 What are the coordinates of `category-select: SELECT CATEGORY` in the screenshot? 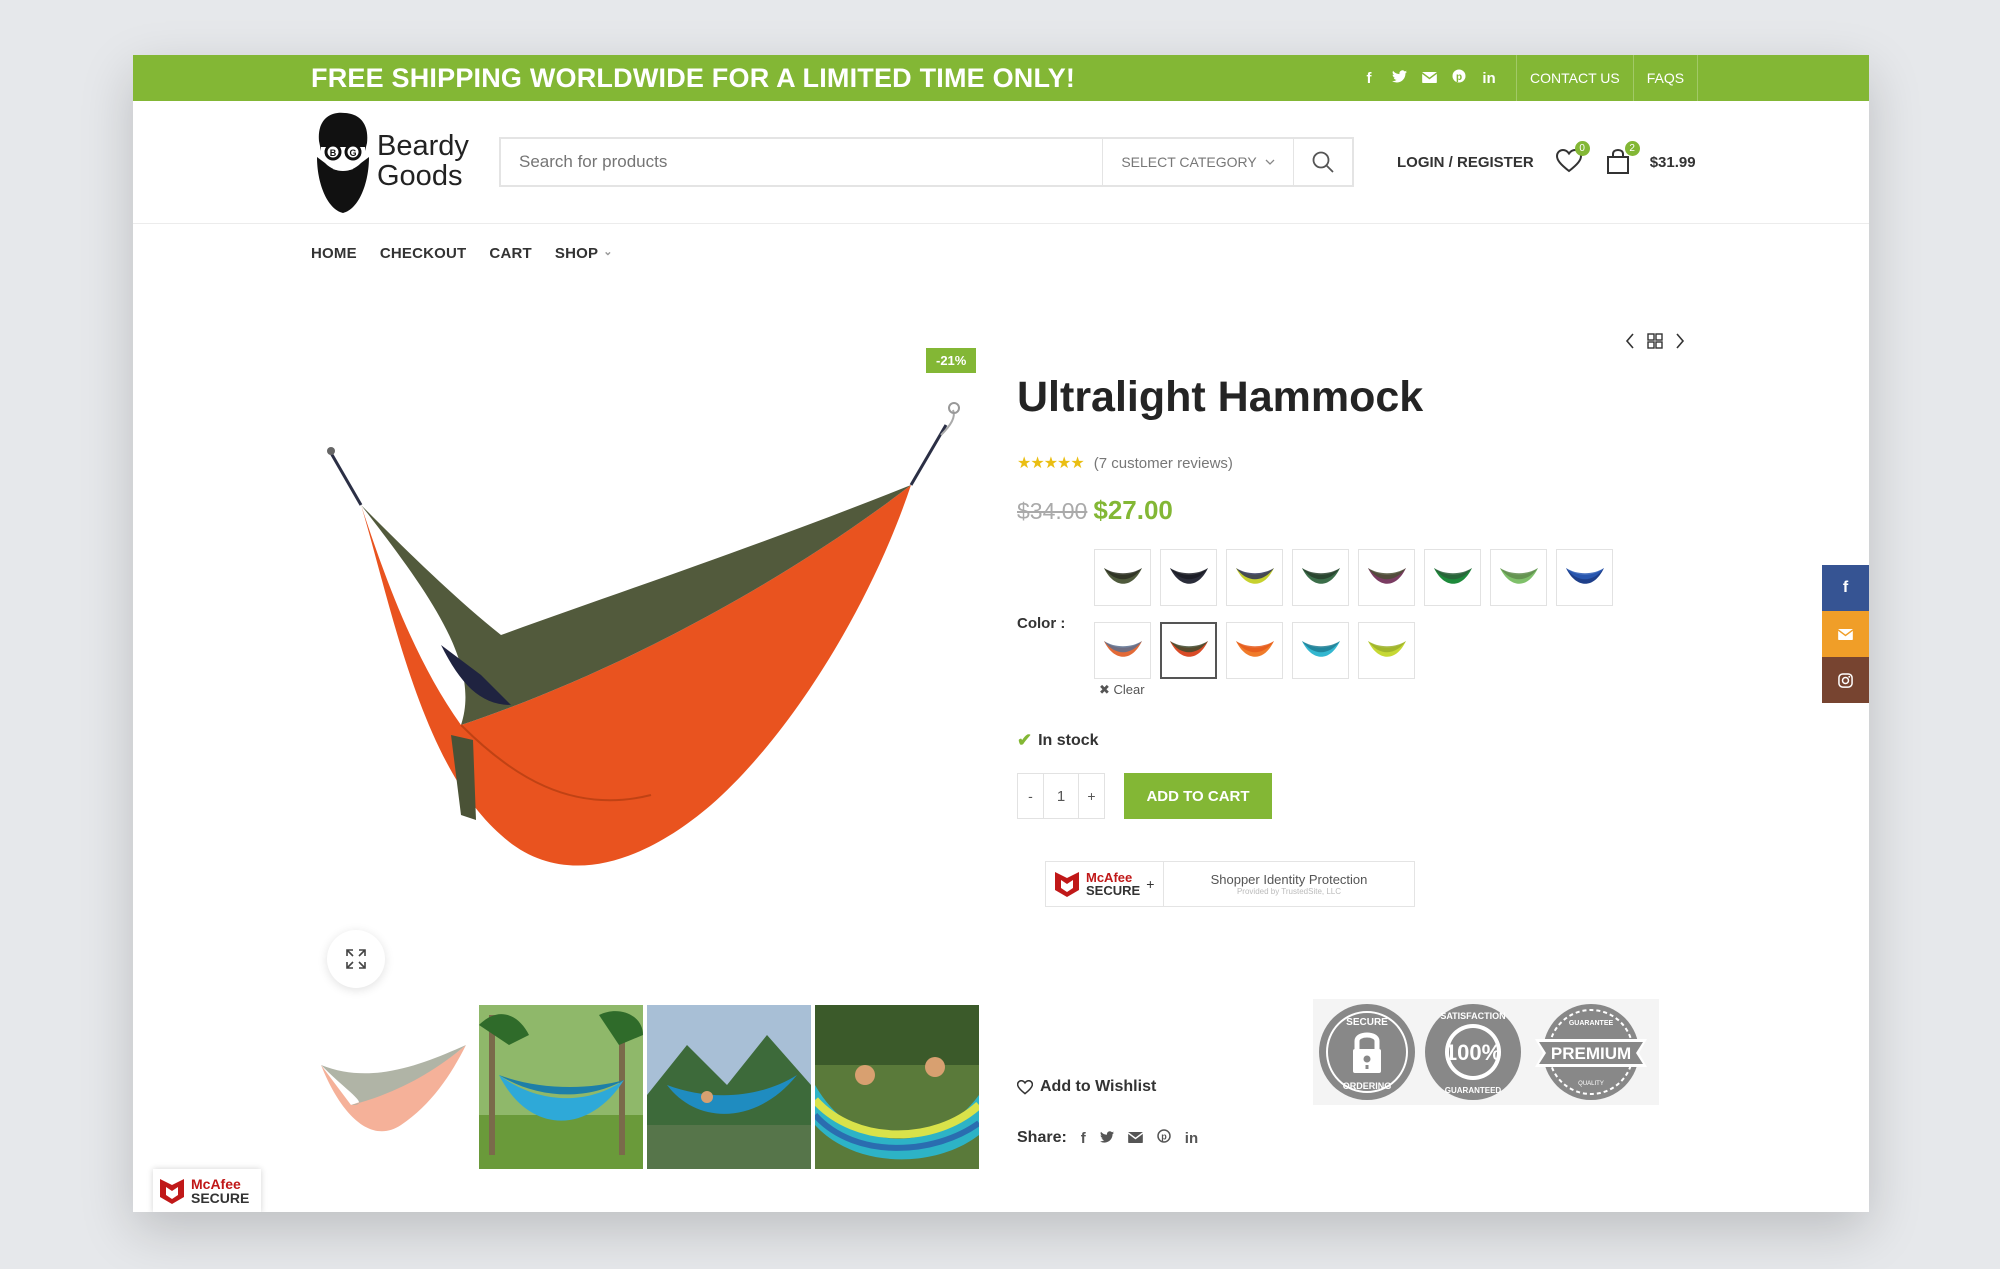 It's located at (1197, 162).